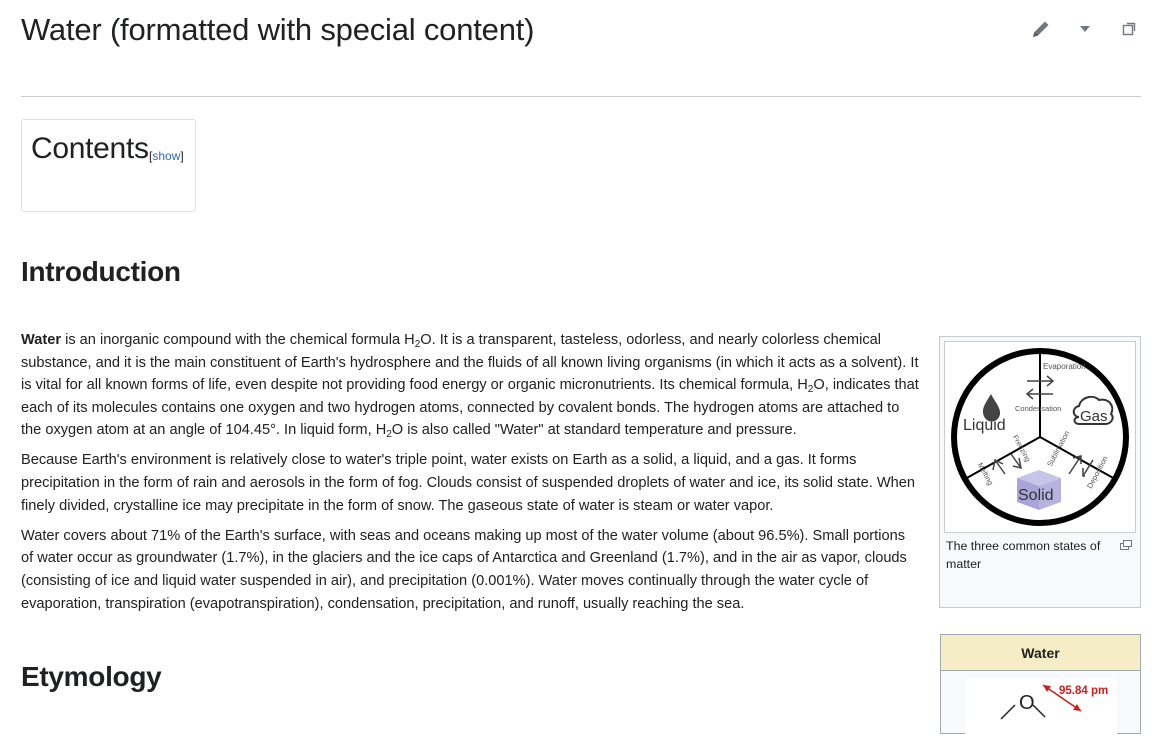  Describe the element at coordinates (108, 165) in the screenshot. I see `table-of-contents: Contents [show]` at that location.